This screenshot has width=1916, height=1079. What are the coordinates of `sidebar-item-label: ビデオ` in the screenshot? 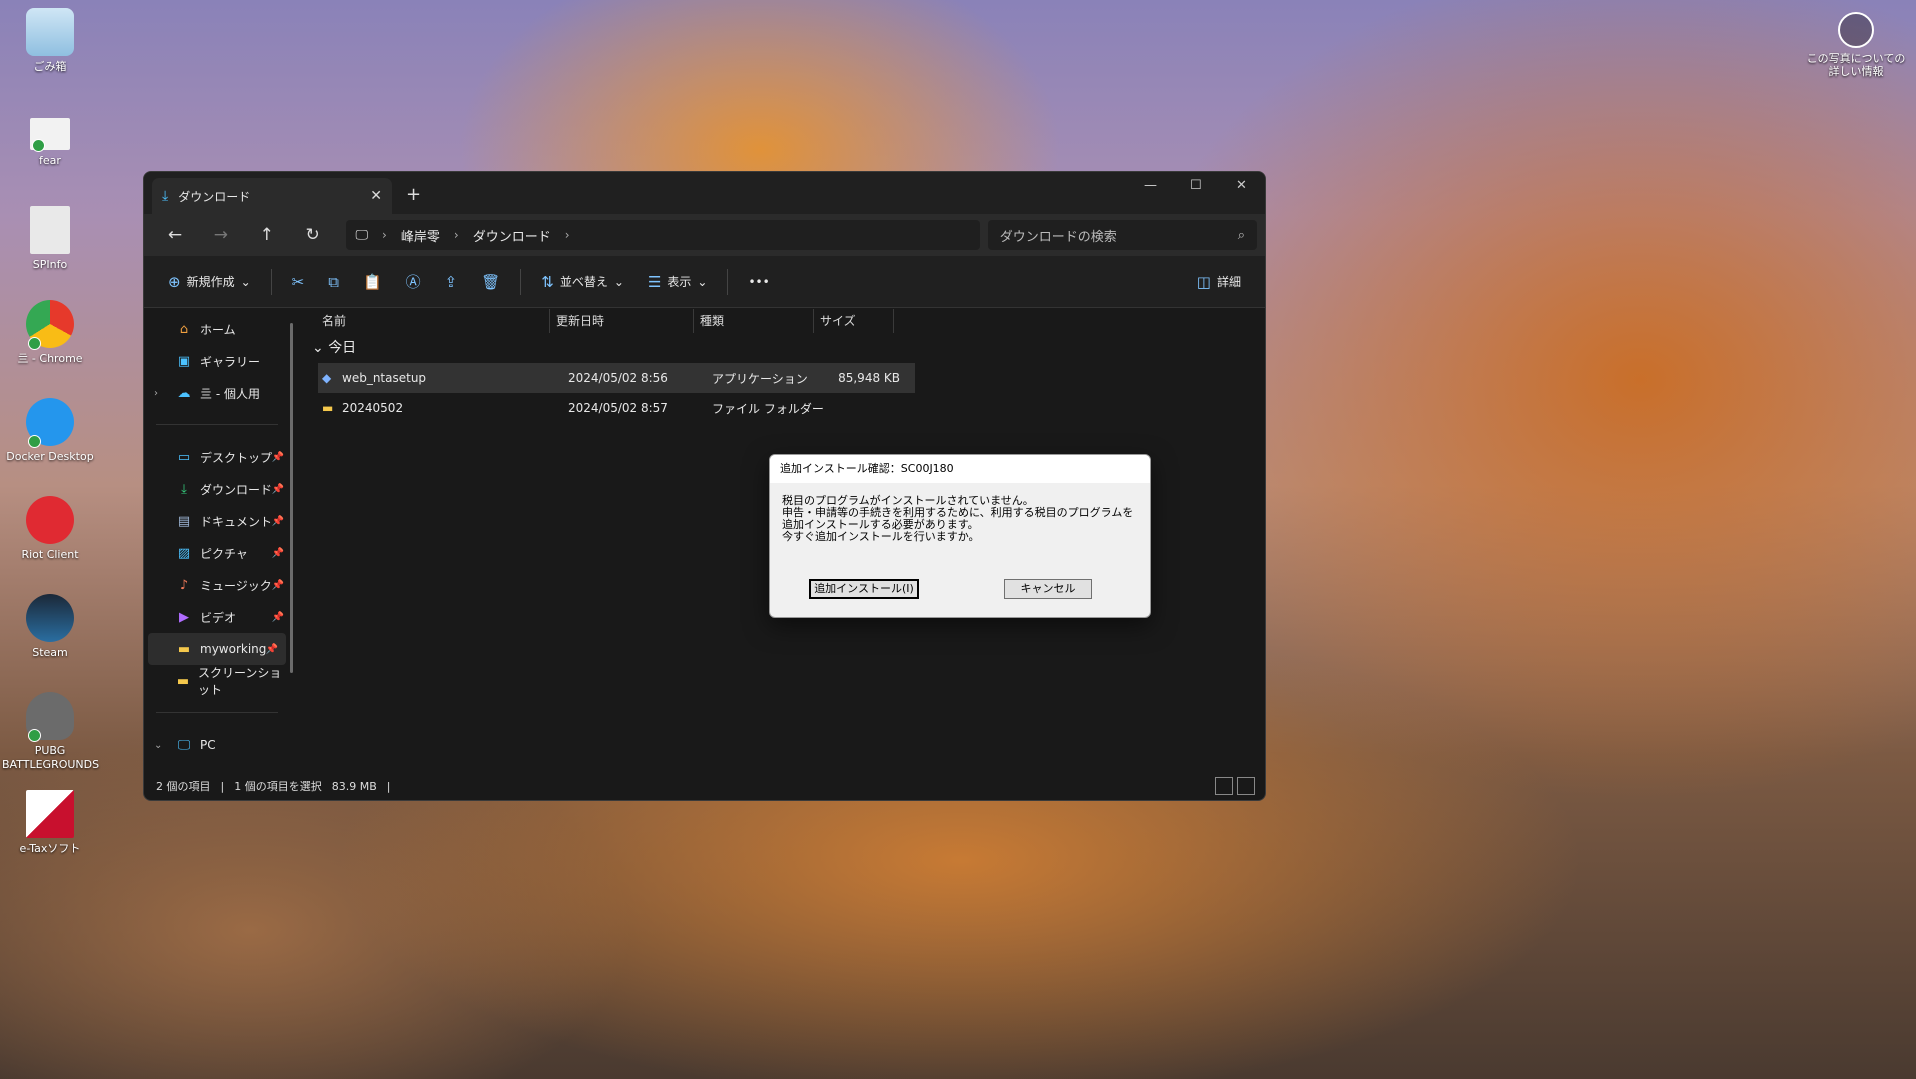 It's located at (218, 617).